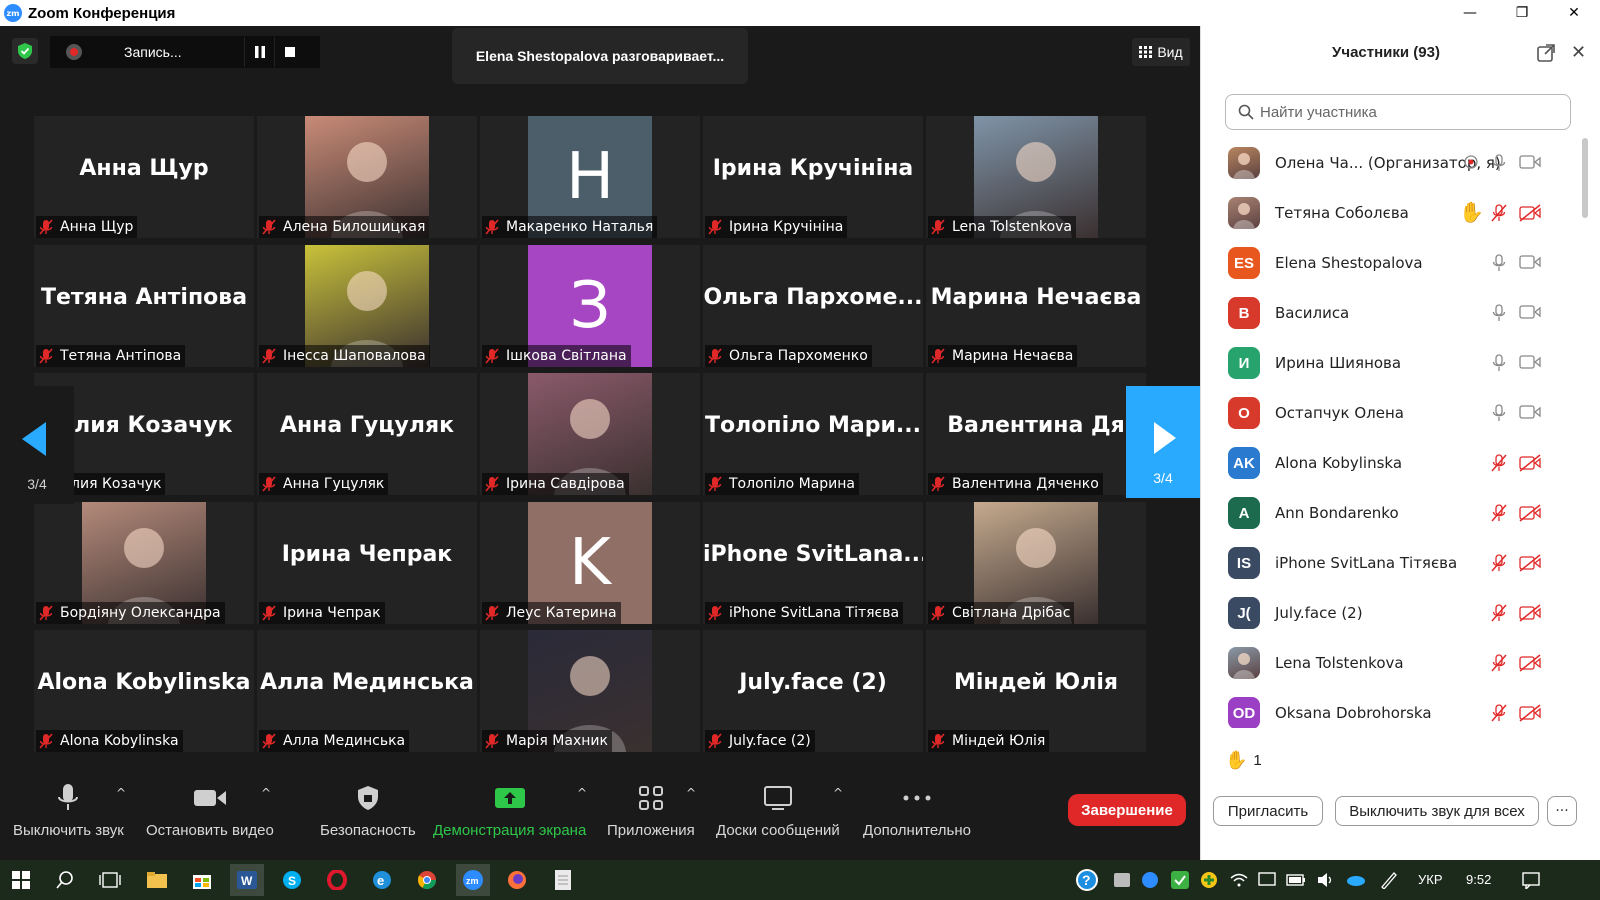  What do you see at coordinates (813, 691) in the screenshot?
I see `video-tile: July.face (2) July.face (2)` at bounding box center [813, 691].